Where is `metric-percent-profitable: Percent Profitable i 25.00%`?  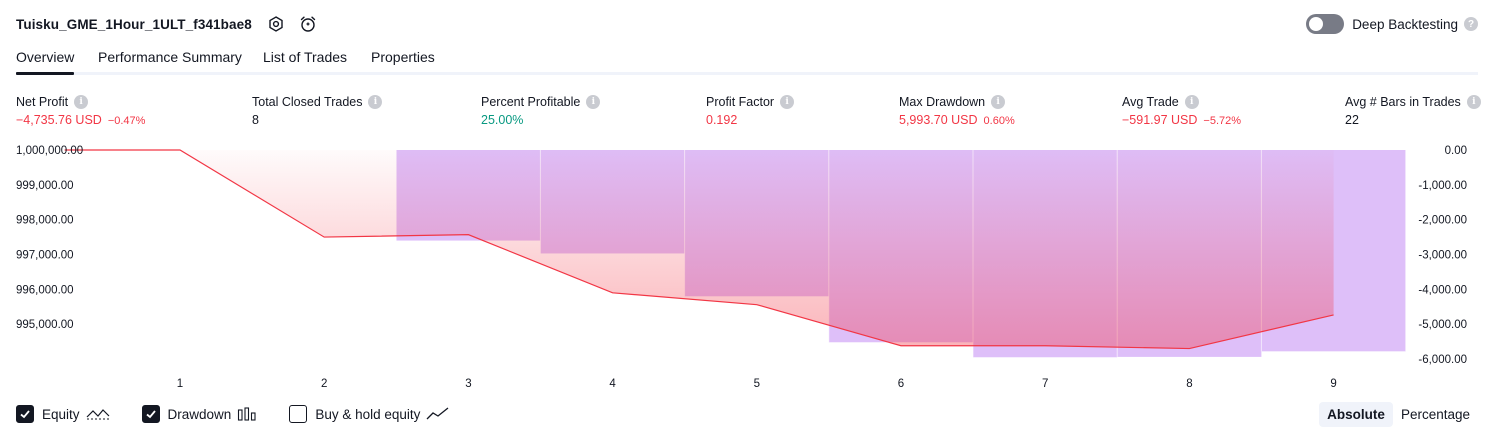 metric-percent-profitable: Percent Profitable i 25.00% is located at coordinates (541, 110).